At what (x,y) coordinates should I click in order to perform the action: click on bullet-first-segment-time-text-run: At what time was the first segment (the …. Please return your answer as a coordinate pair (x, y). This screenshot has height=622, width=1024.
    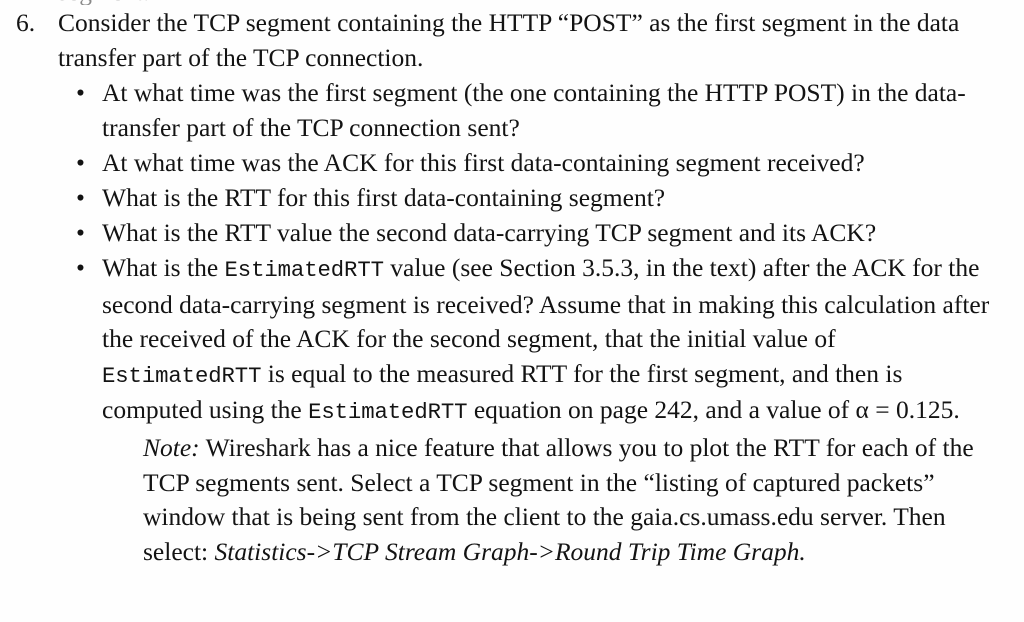
    Looking at the image, I should click on (534, 110).